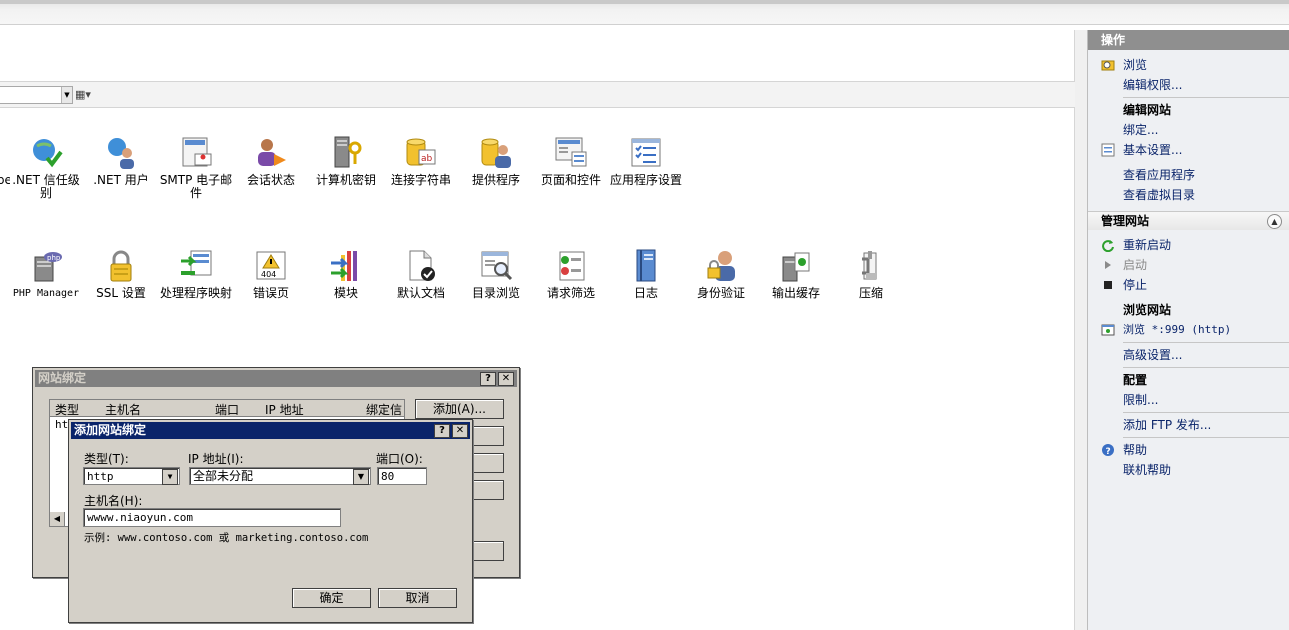 The image size is (1289, 630). I want to click on feature-request-filtering: 请求筛选, so click(571, 274).